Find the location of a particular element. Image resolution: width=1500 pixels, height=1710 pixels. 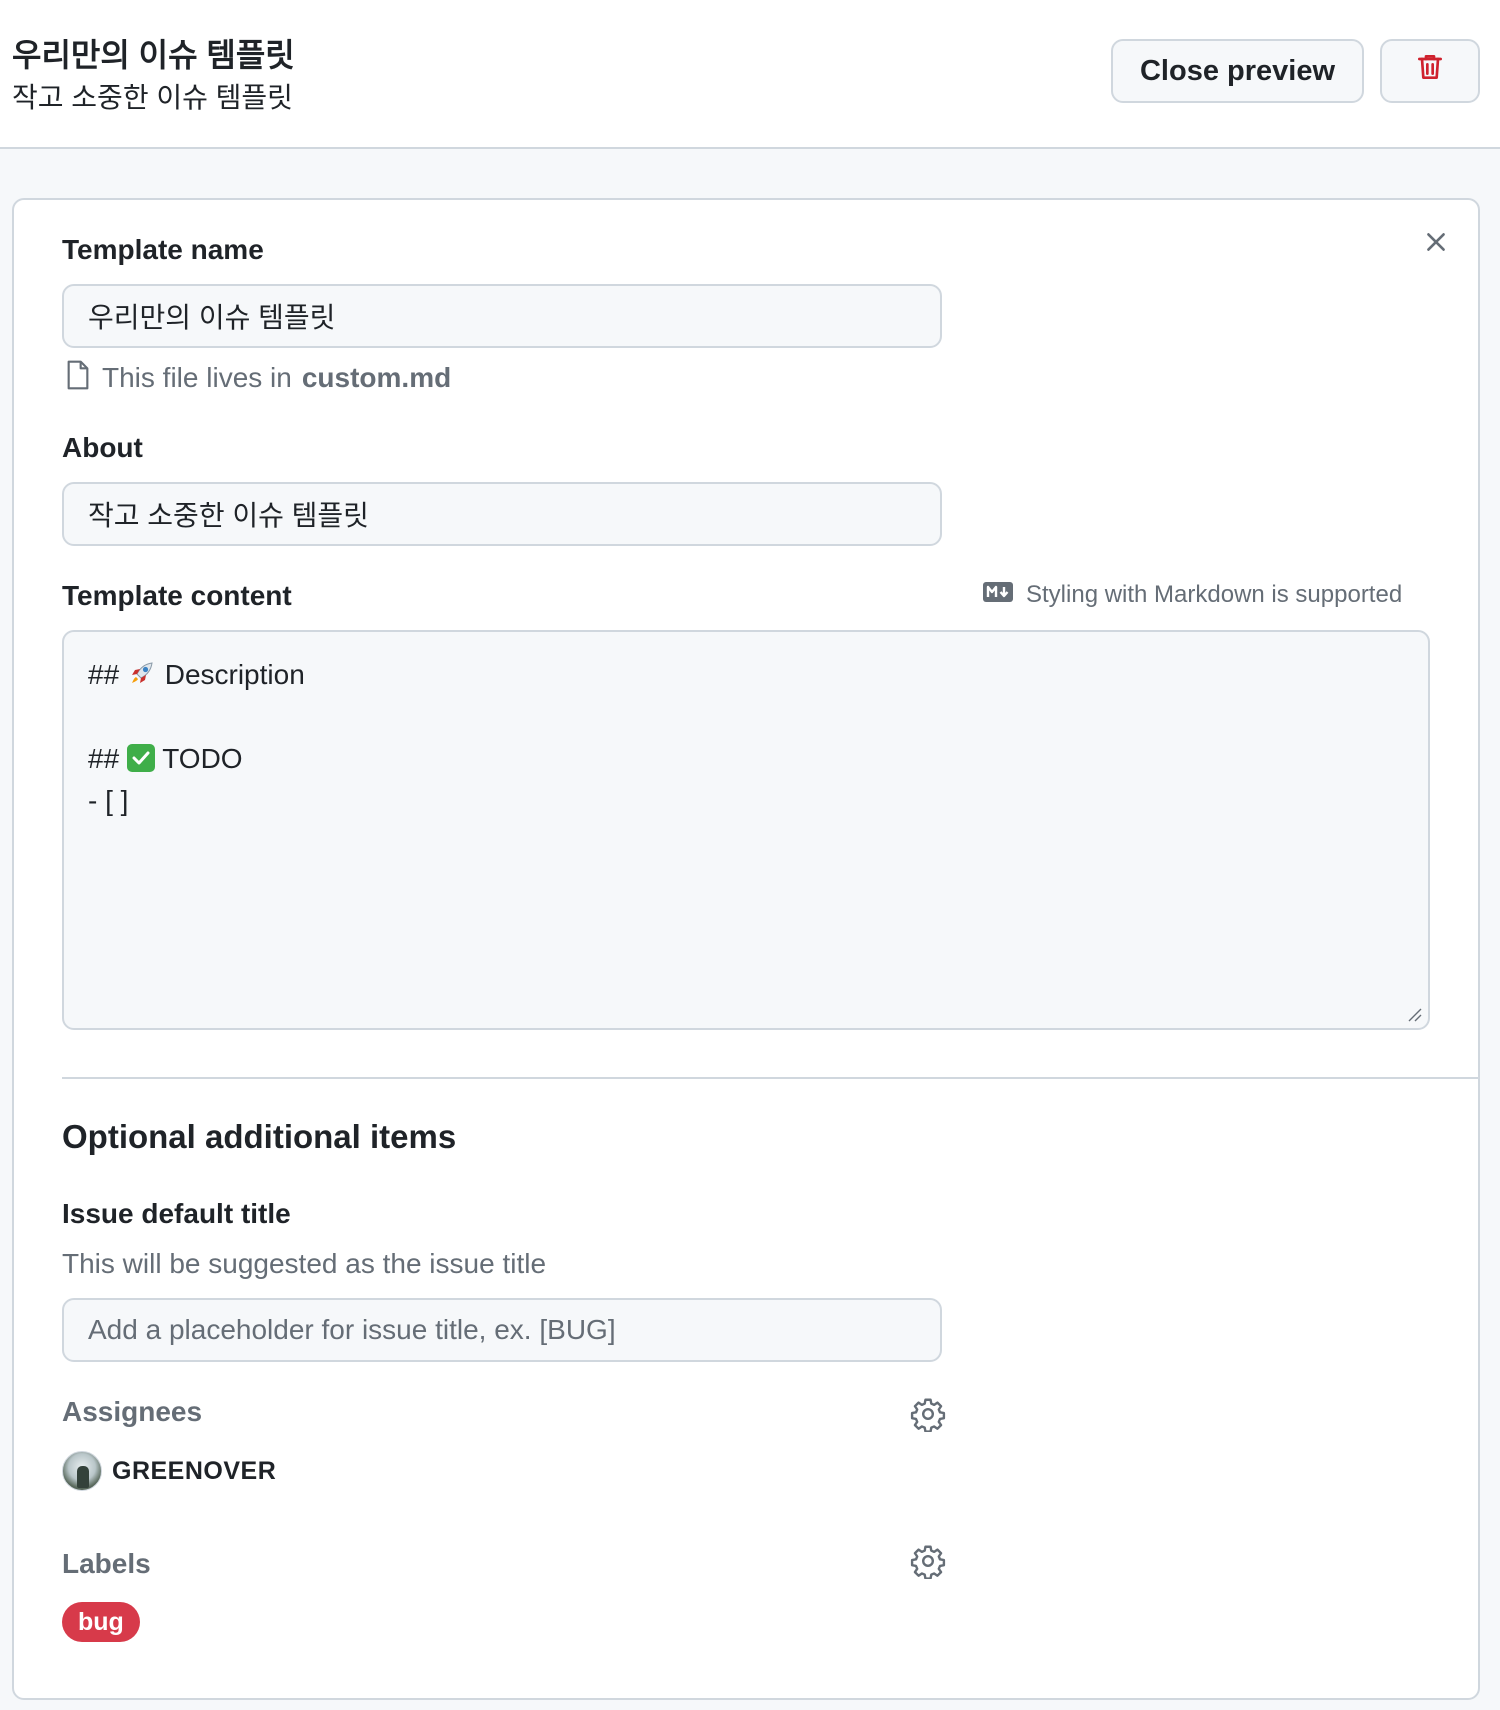

content-line: ## Description is located at coordinates (196, 674).